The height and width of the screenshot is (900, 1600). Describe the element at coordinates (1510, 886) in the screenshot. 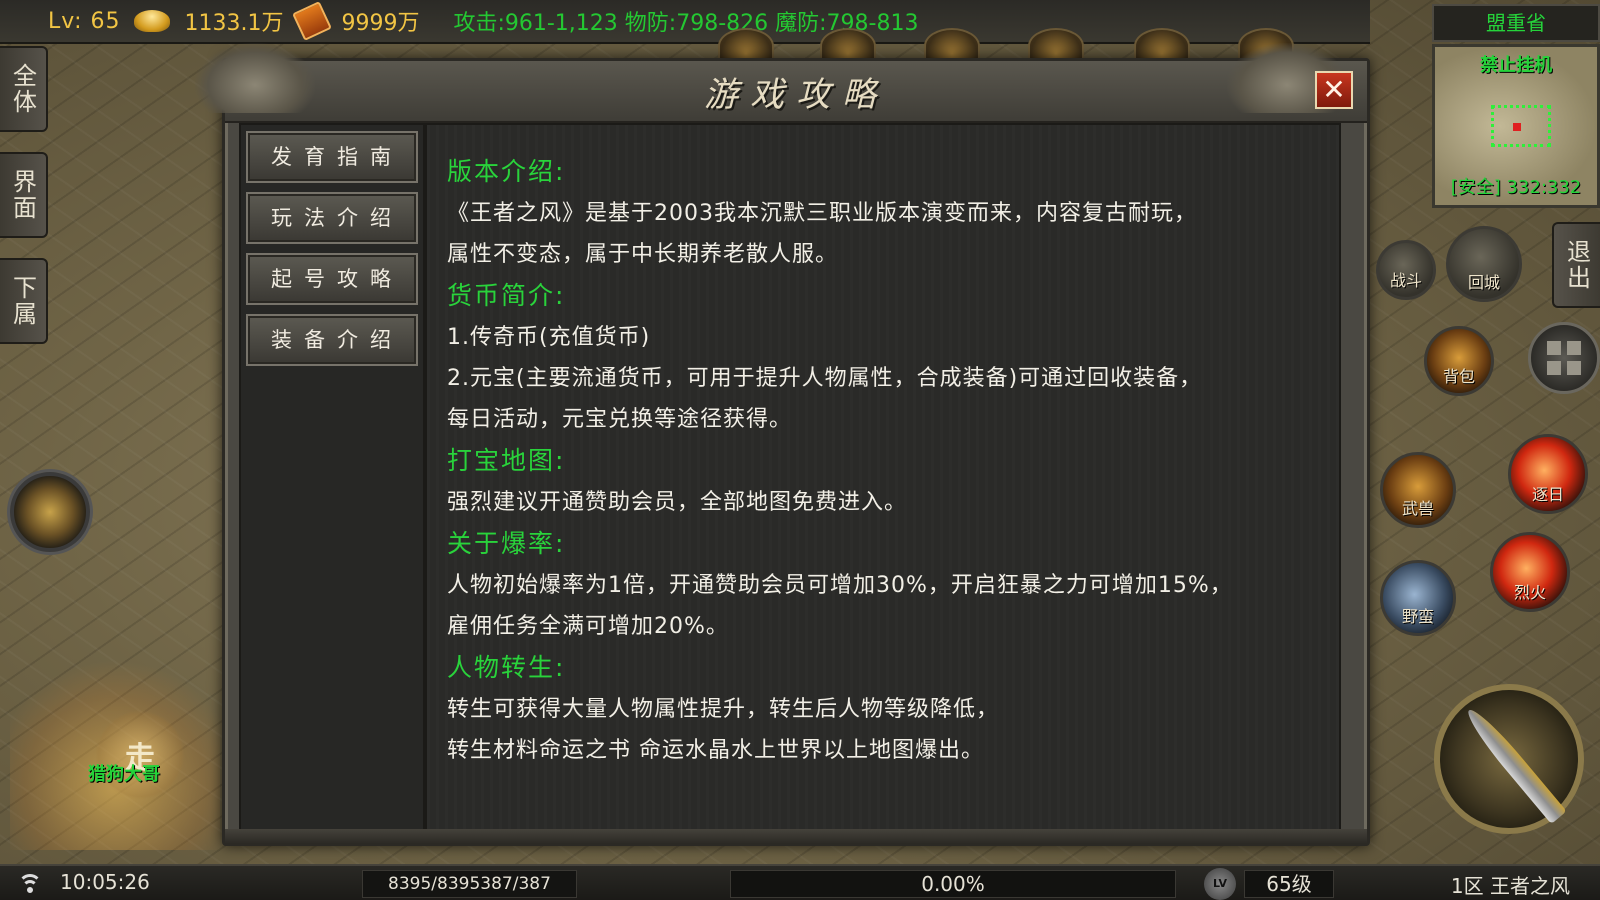

I see `server-name: 1区 王者之风` at that location.